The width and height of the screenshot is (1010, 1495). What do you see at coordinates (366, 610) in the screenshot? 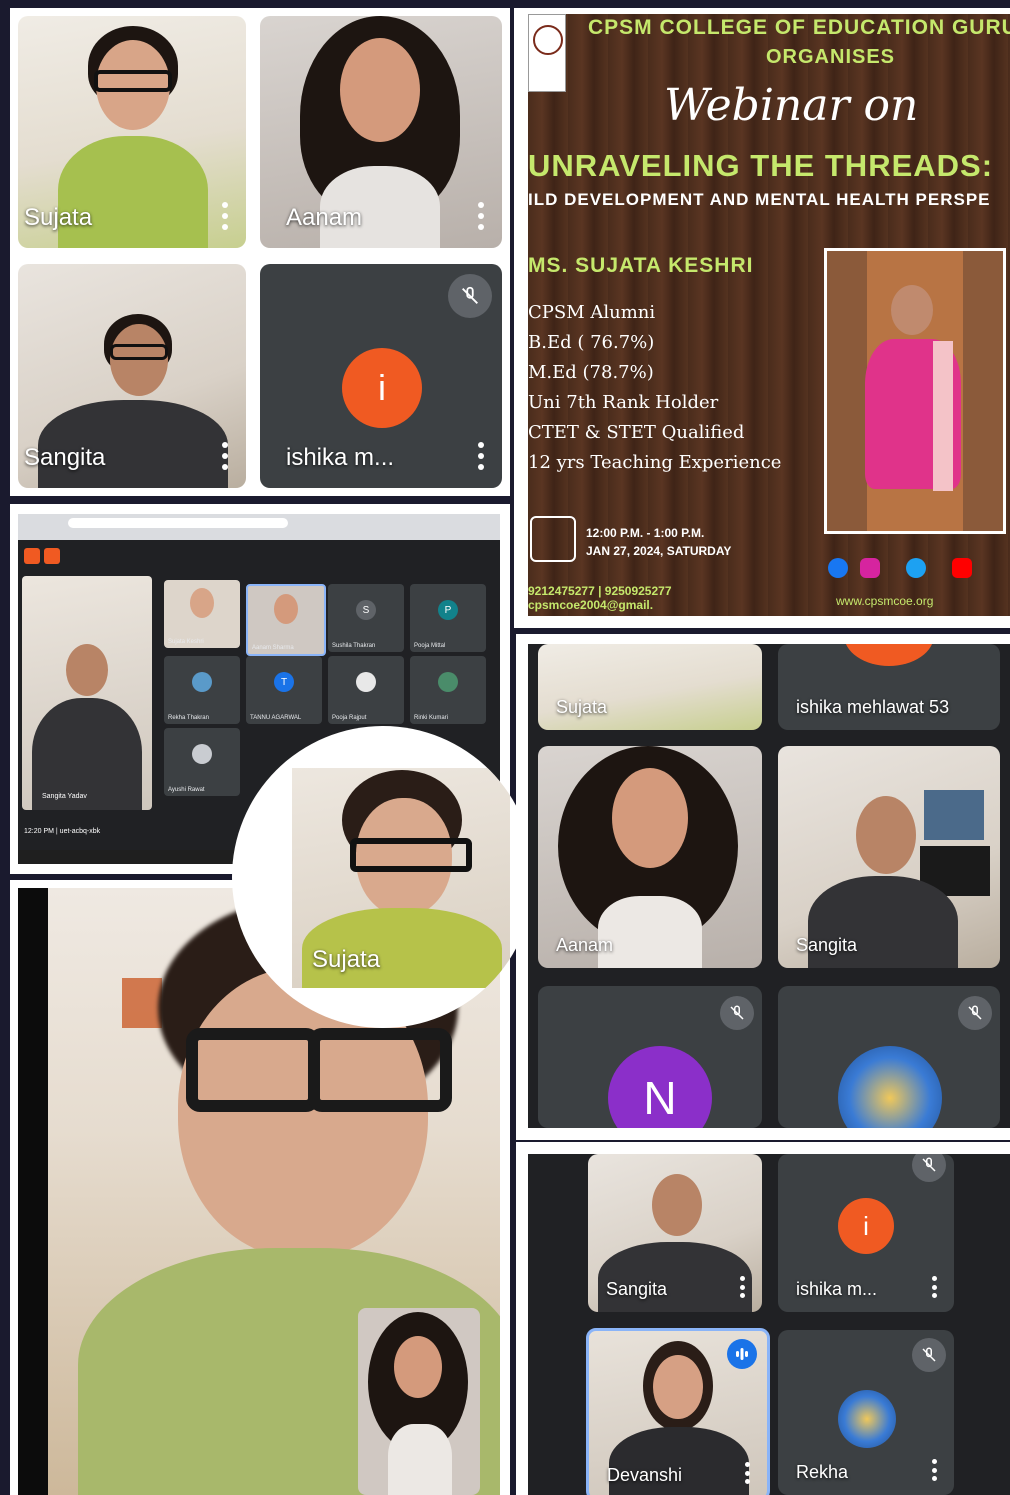
I see `participant-avatar: S` at bounding box center [366, 610].